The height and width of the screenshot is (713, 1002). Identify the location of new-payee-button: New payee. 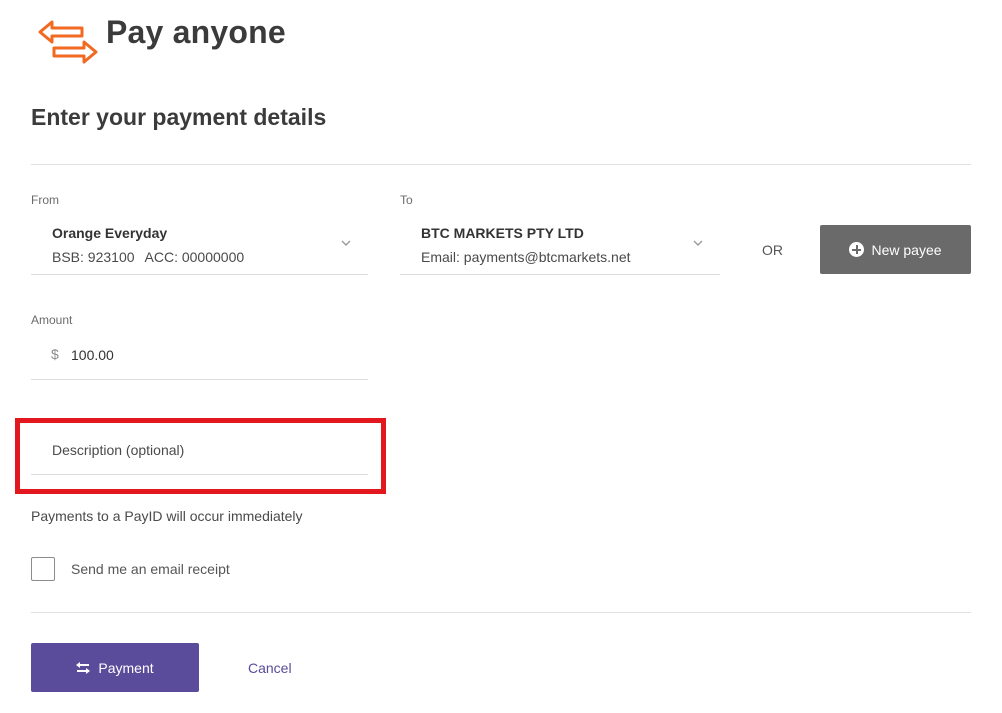
(895, 249).